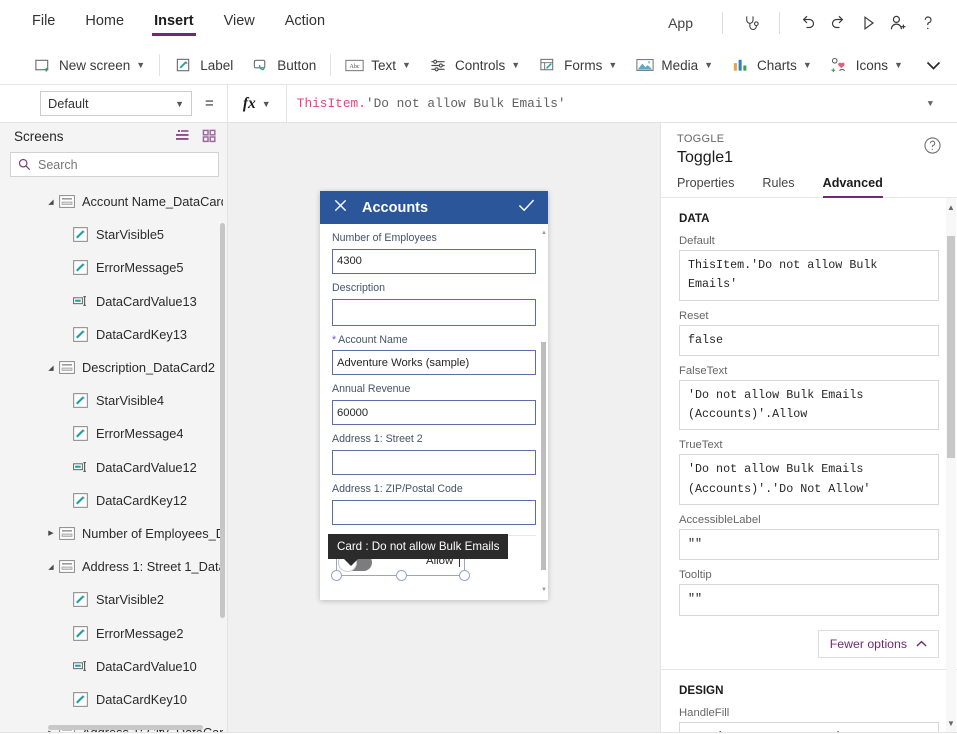 Image resolution: width=957 pixels, height=734 pixels. I want to click on tree-item-label: StarVisible2, so click(130, 600).